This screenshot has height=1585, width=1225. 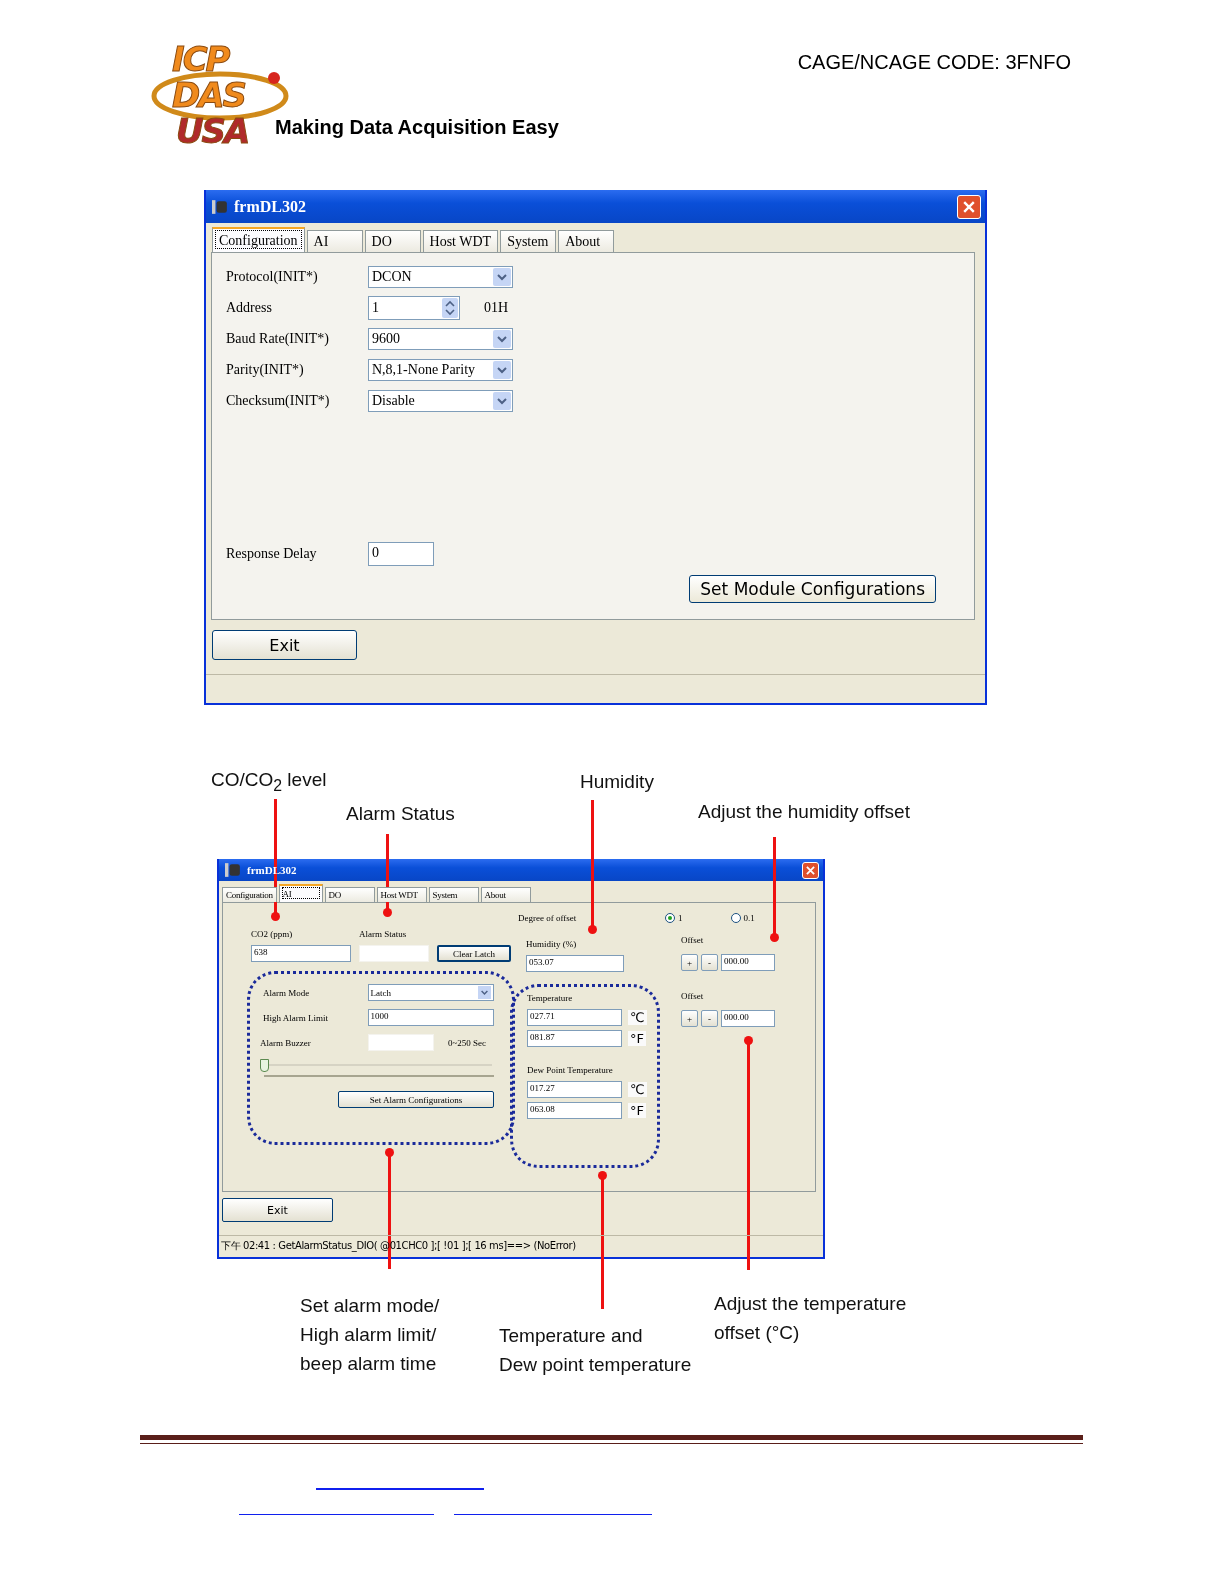 What do you see at coordinates (574, 1089) in the screenshot?
I see `reading-field: 017.27` at bounding box center [574, 1089].